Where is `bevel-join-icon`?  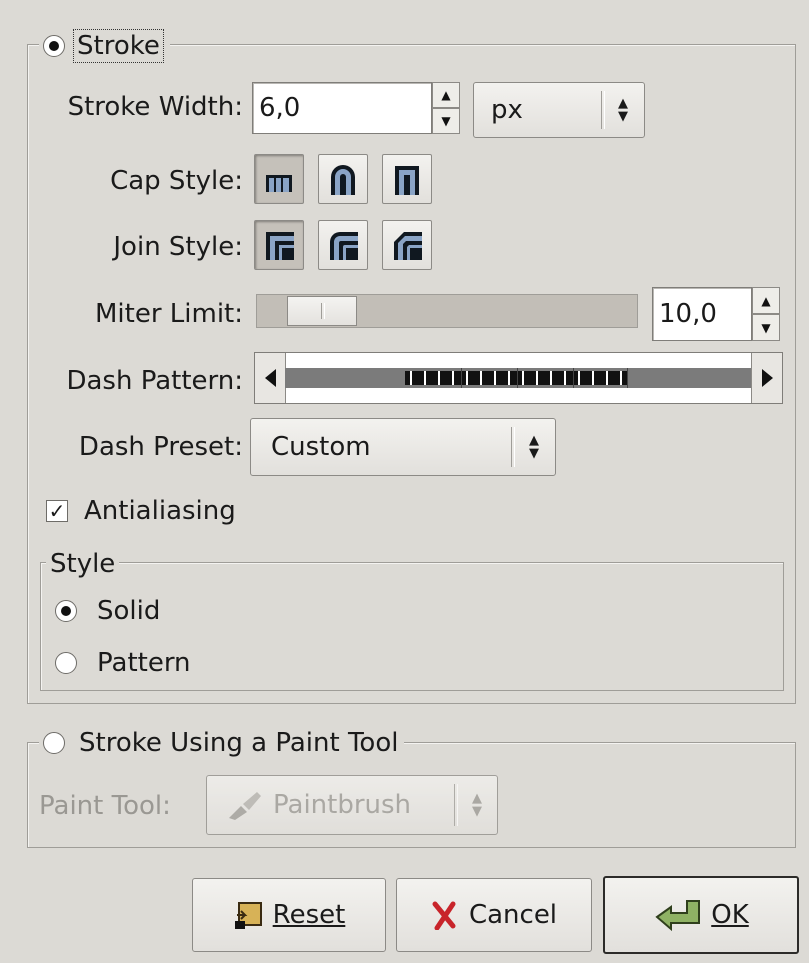 bevel-join-icon is located at coordinates (408, 246).